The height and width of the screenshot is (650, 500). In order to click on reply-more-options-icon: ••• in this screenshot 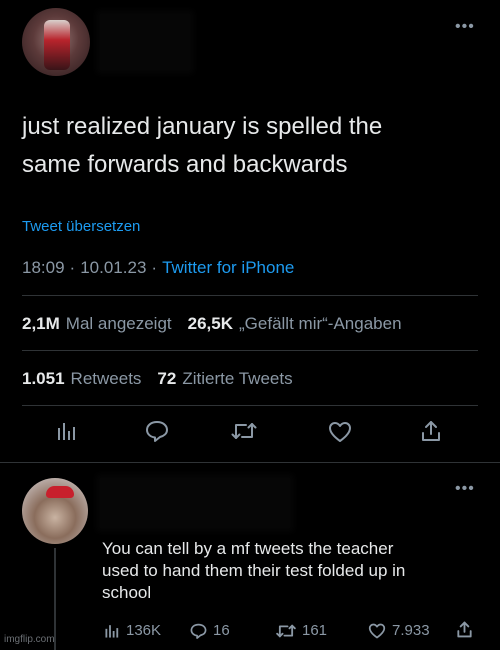, I will do `click(465, 489)`.